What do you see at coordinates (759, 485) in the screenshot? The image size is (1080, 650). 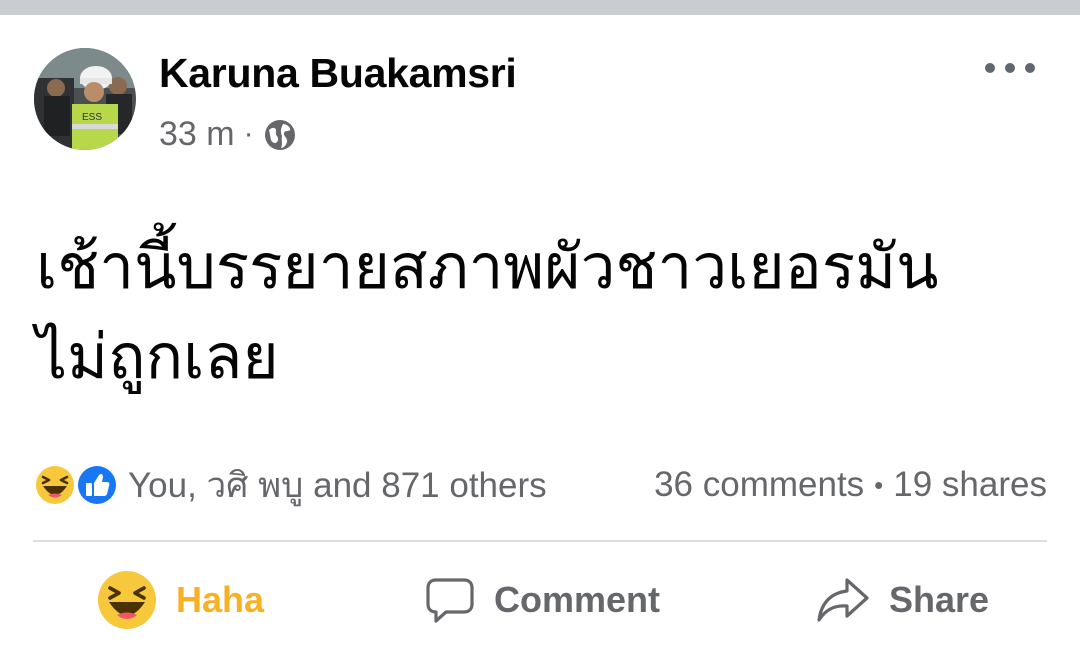 I see `comments-count: 36 comments` at bounding box center [759, 485].